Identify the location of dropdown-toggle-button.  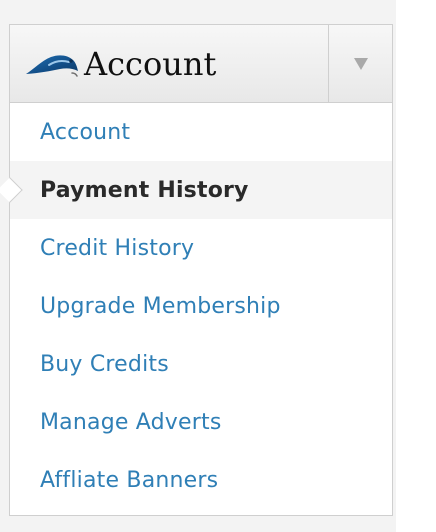
(360, 63).